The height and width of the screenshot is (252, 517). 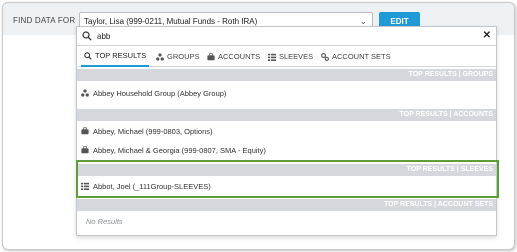 What do you see at coordinates (239, 56) in the screenshot?
I see `tab-accounts-label: ACCOUNTS` at bounding box center [239, 56].